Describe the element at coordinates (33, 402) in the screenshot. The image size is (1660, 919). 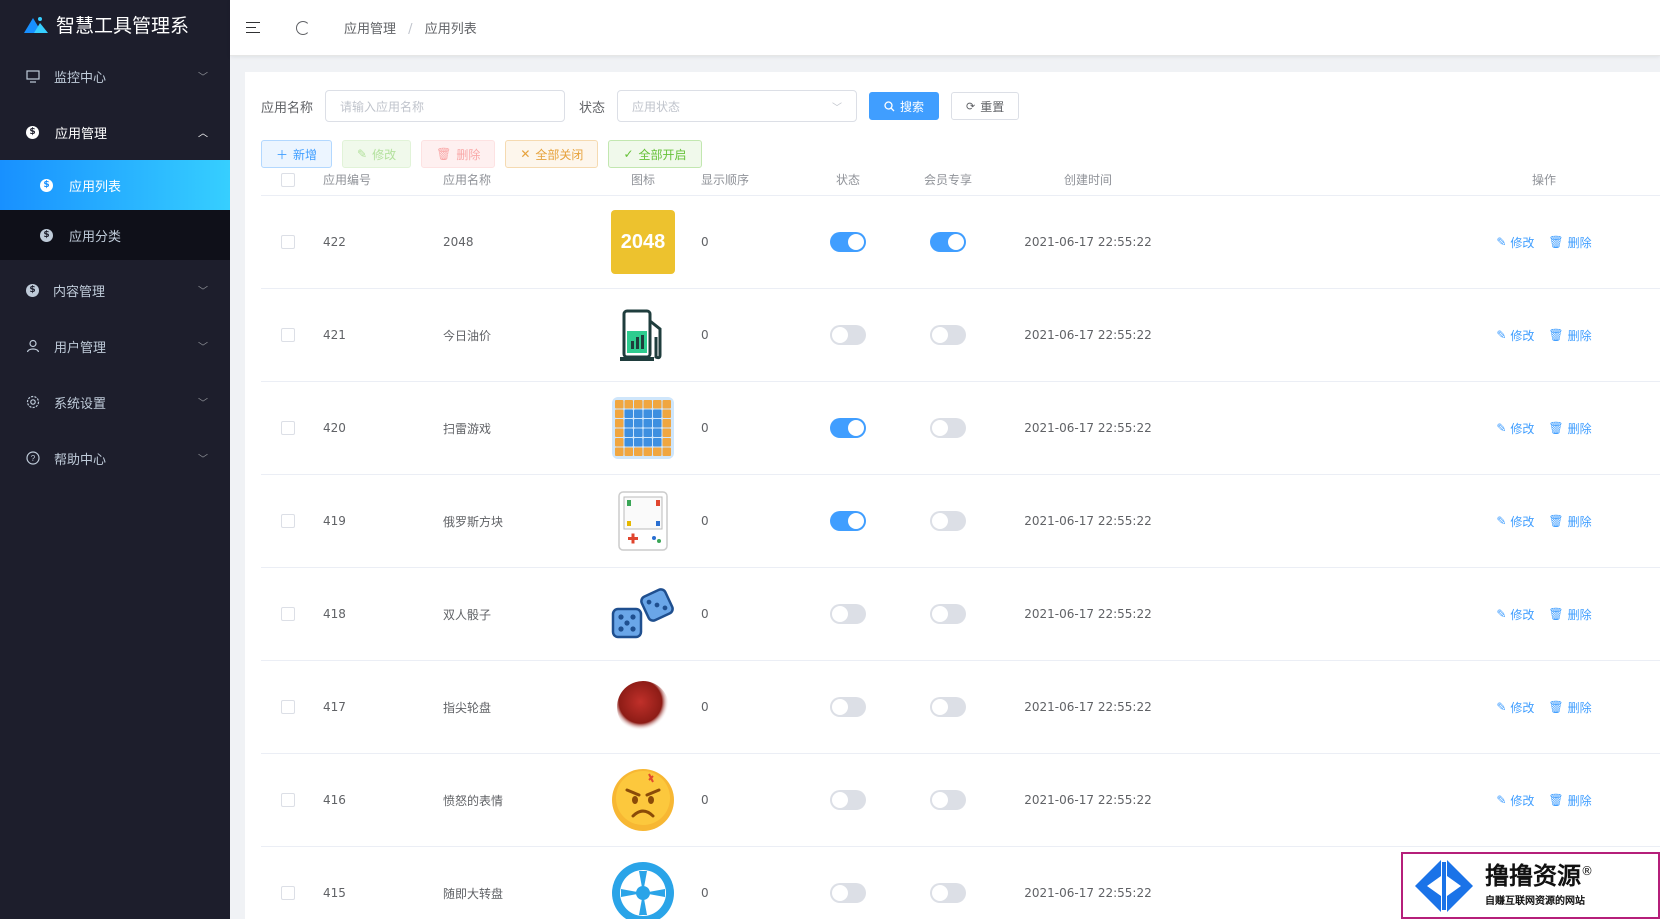
I see `gear-icon` at that location.